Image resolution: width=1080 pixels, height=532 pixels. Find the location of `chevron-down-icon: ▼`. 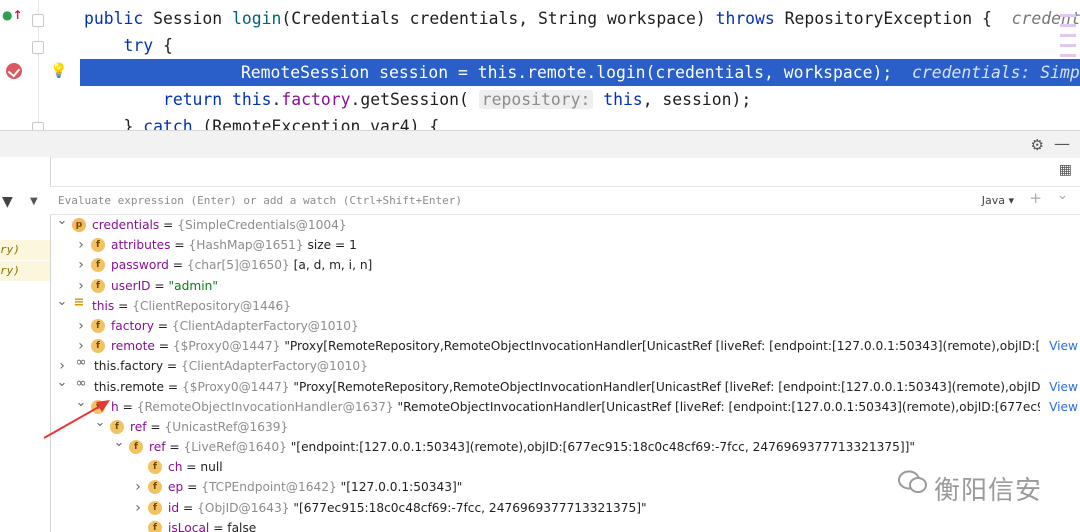

chevron-down-icon: ▼ is located at coordinates (34, 201).